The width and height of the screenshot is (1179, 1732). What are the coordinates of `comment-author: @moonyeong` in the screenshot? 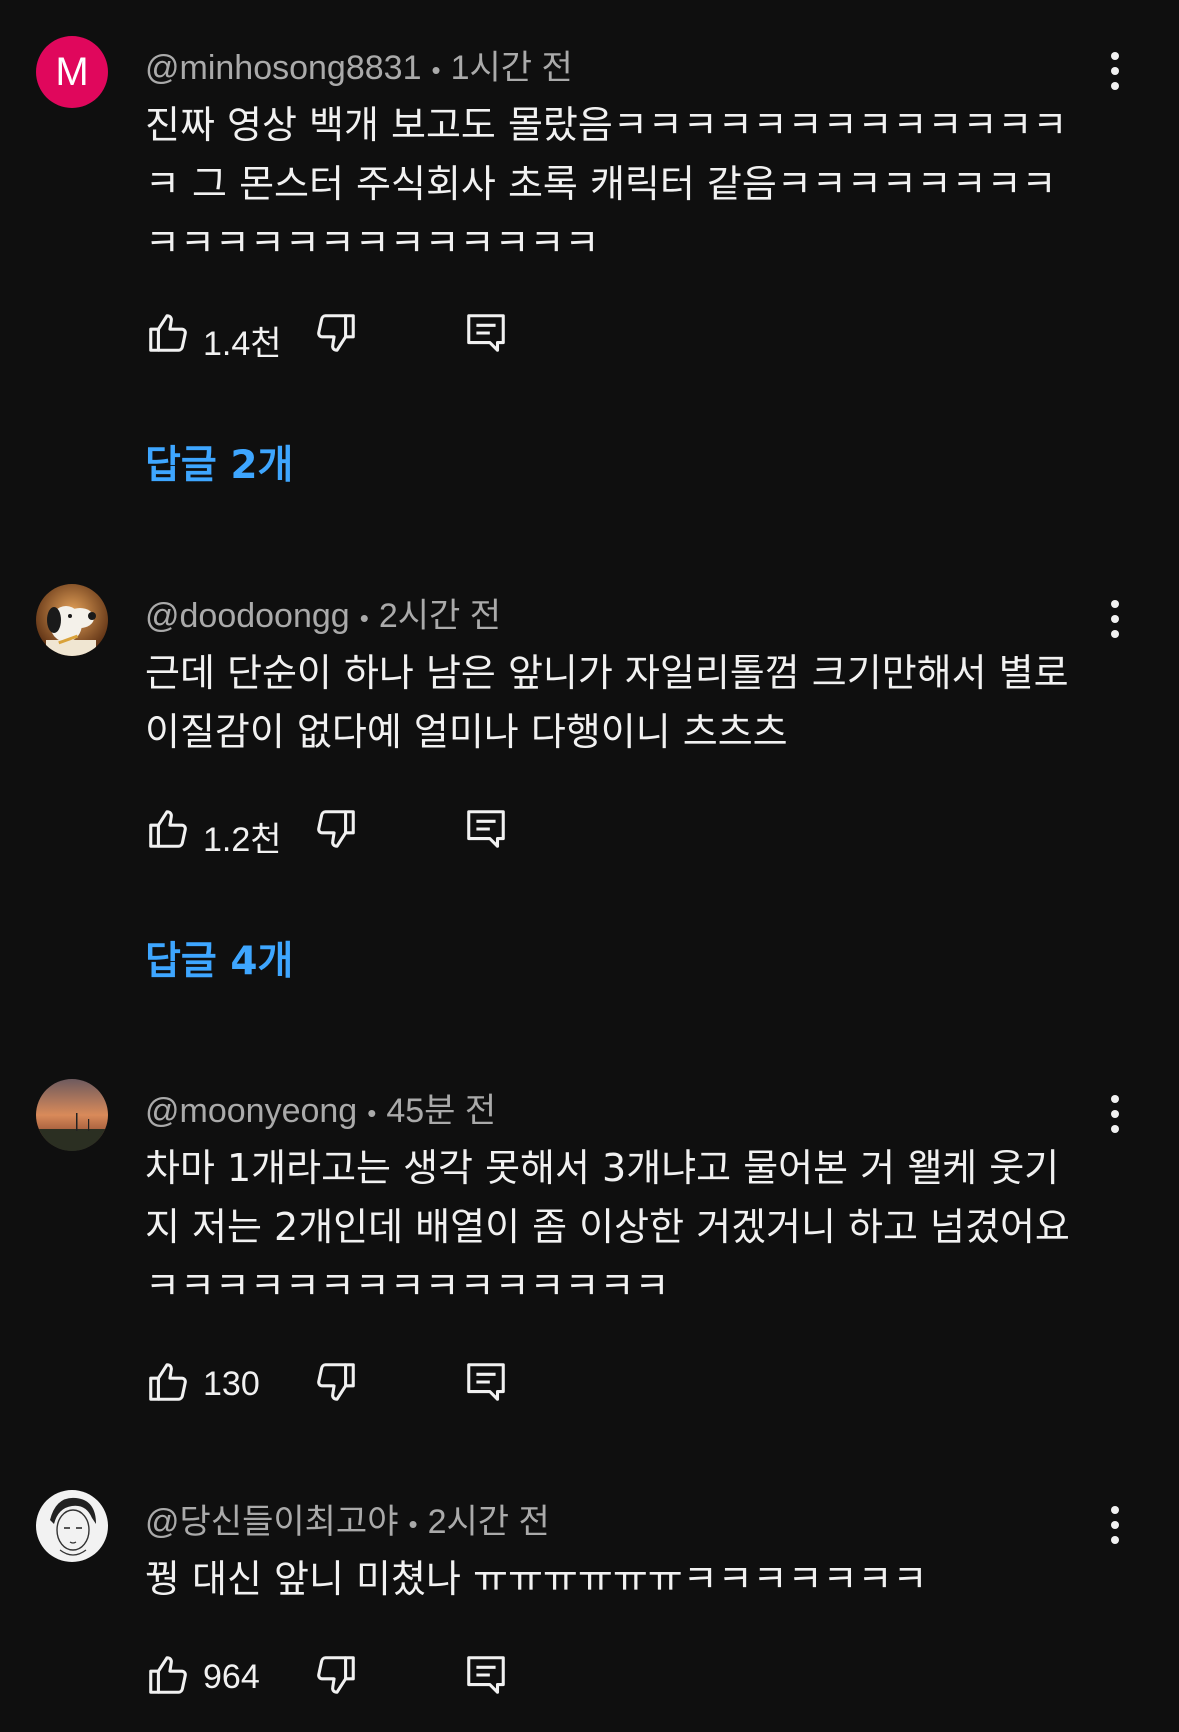 It's located at (251, 1111).